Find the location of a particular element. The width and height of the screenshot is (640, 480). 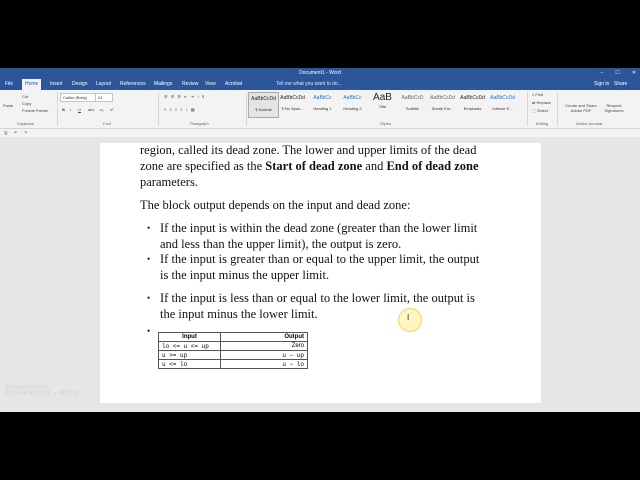

tab-mailings: Mailings is located at coordinates (163, 84).